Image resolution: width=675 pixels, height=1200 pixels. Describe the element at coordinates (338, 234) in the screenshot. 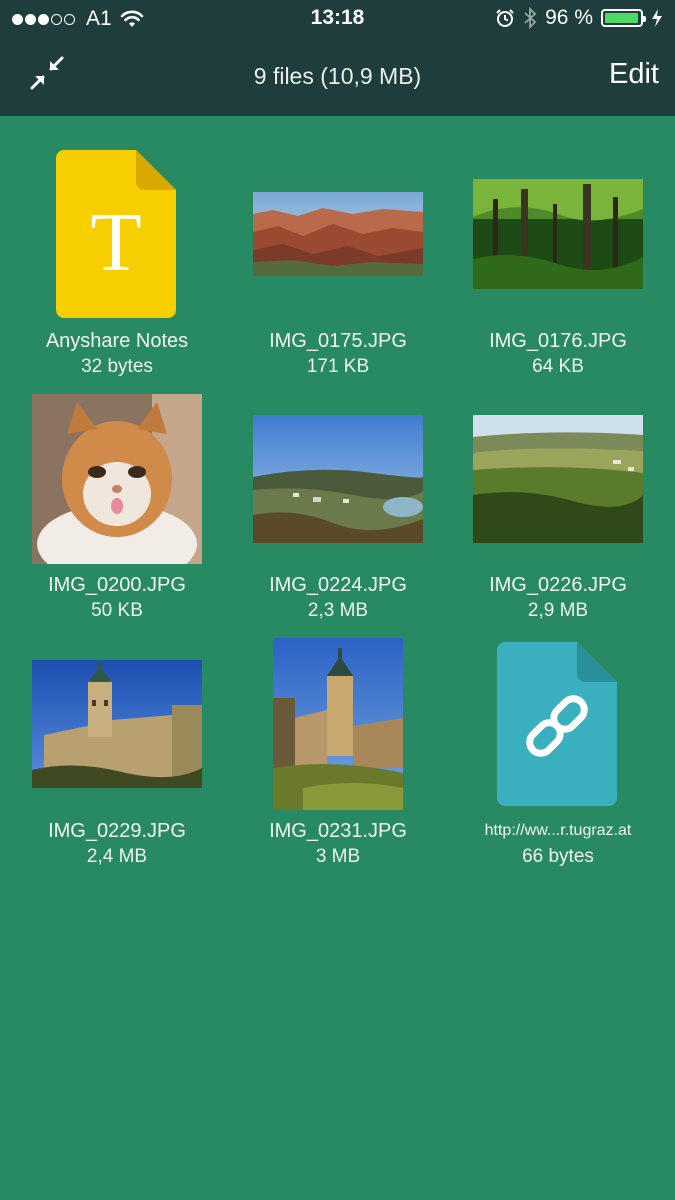

I see `canyon-photo-thumbnail` at that location.